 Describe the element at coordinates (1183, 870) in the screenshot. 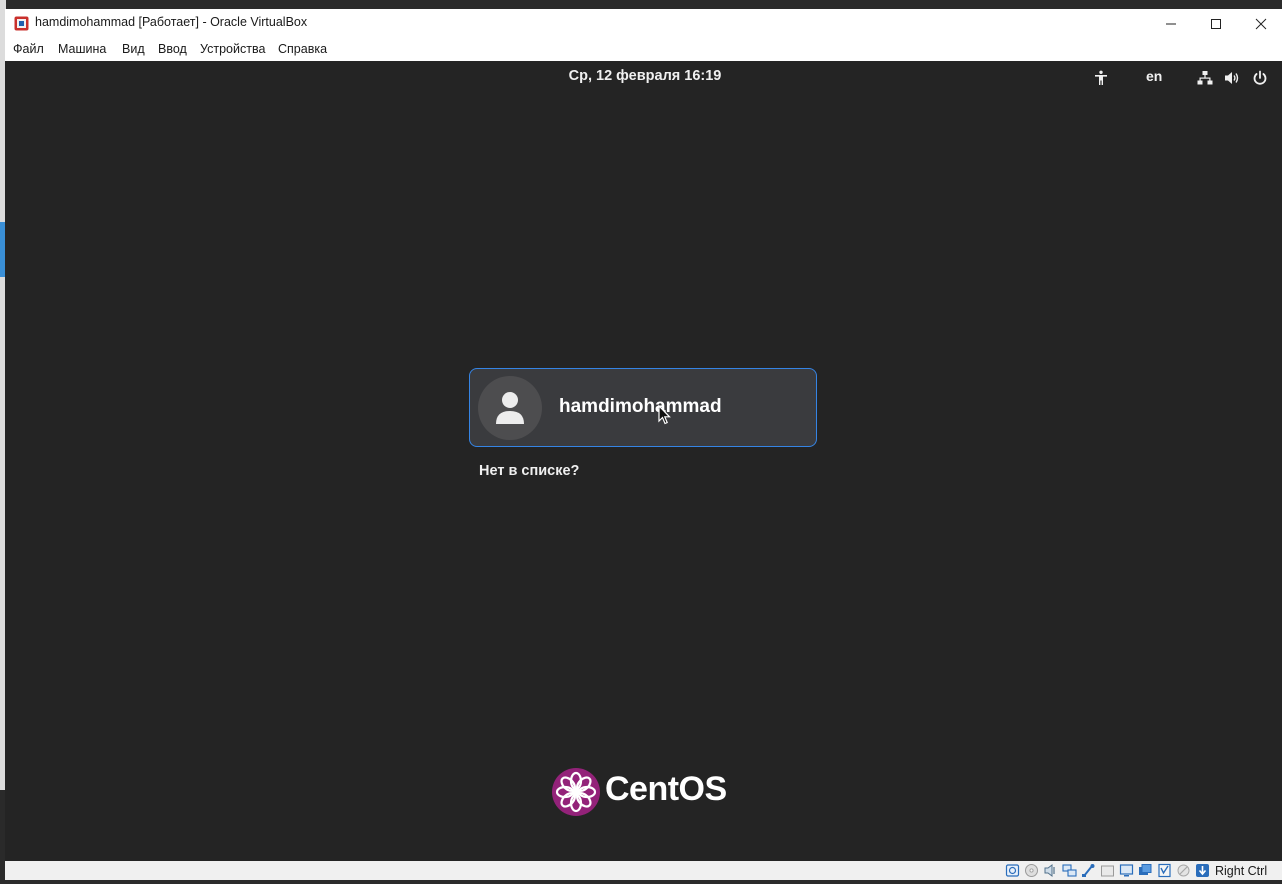

I see `mouse-integration-icon` at that location.